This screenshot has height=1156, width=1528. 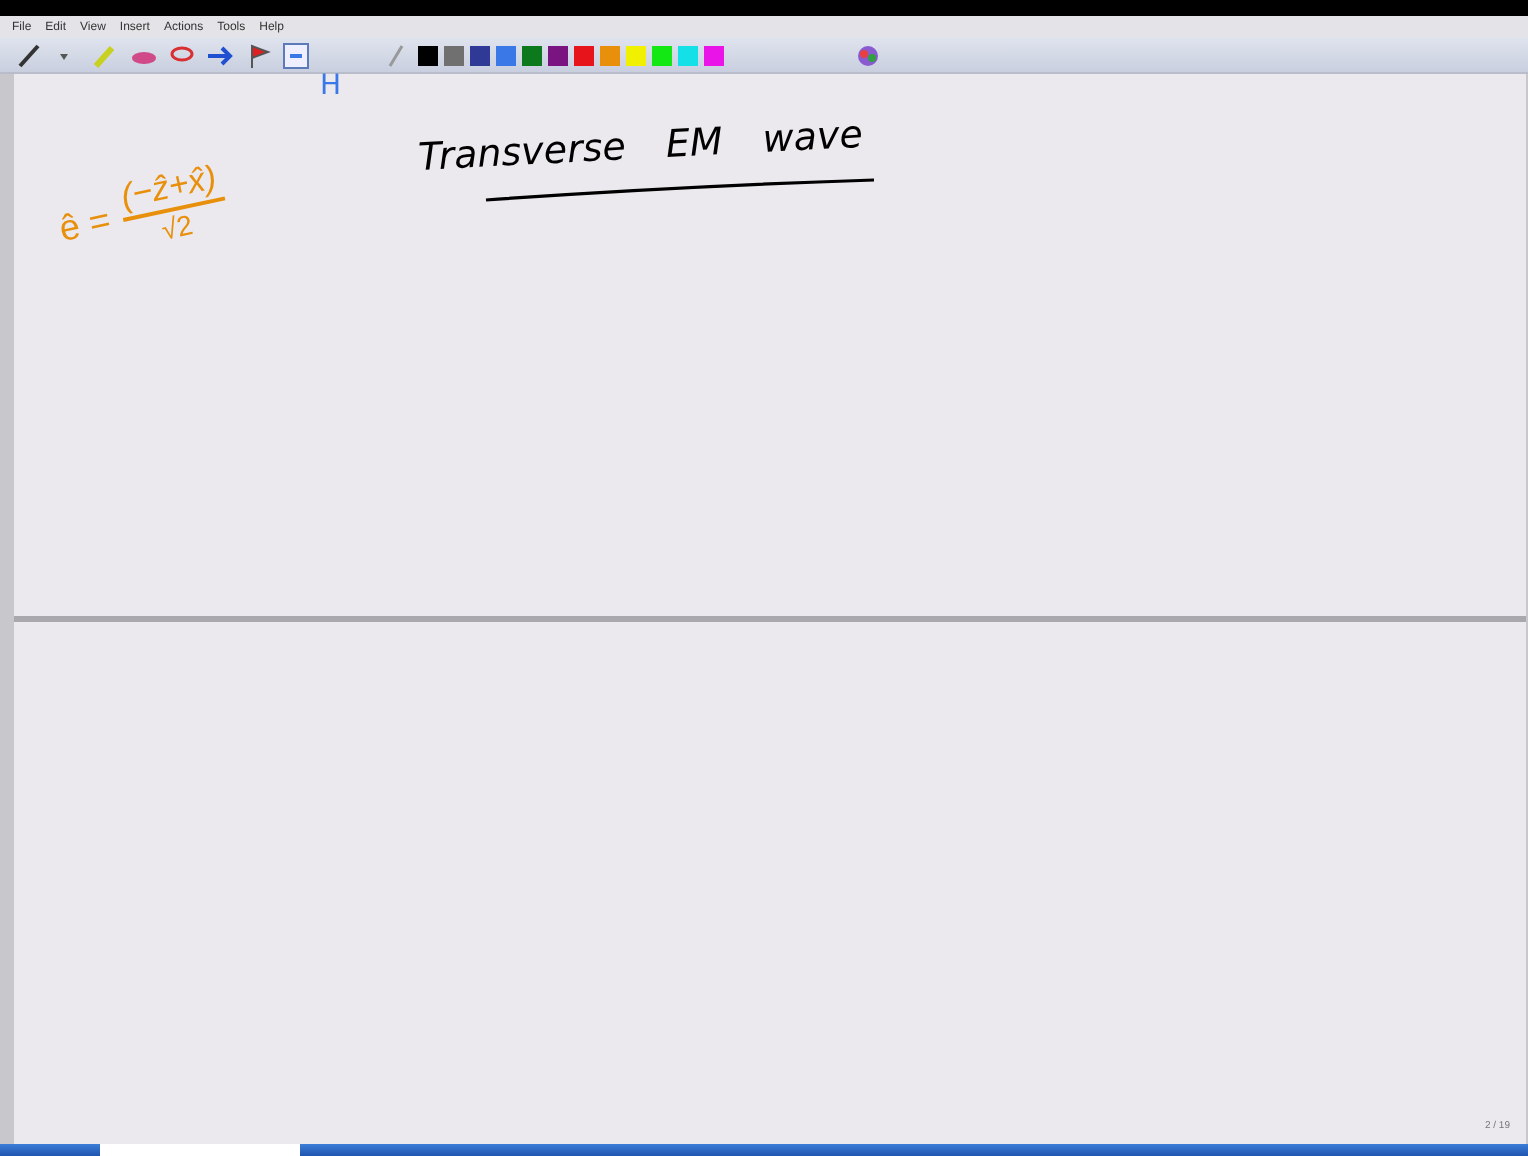 What do you see at coordinates (868, 55) in the screenshot?
I see `palette-icon` at bounding box center [868, 55].